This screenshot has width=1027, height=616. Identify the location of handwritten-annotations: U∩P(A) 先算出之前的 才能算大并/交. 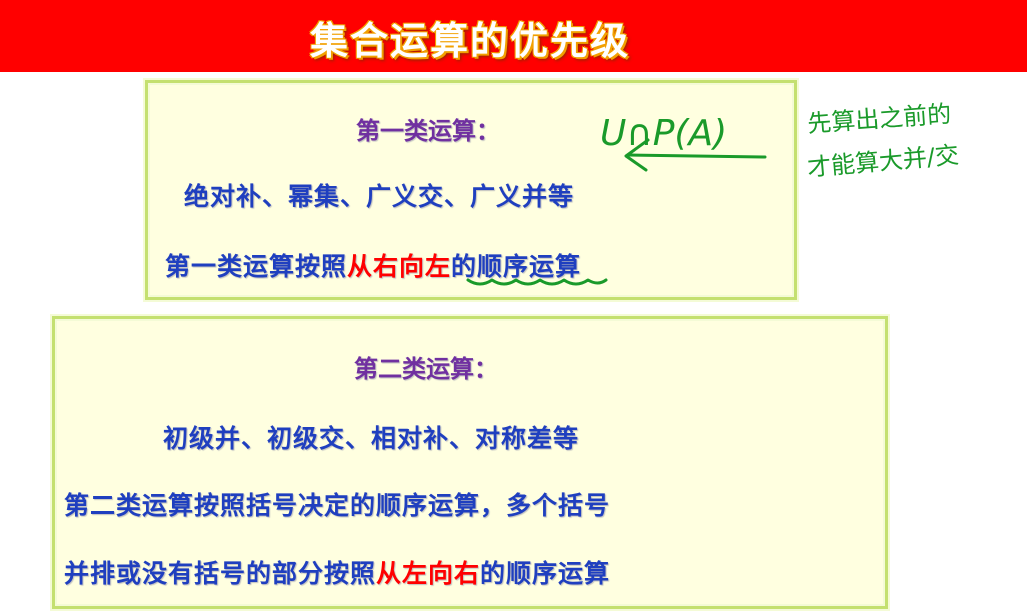
(713, 193).